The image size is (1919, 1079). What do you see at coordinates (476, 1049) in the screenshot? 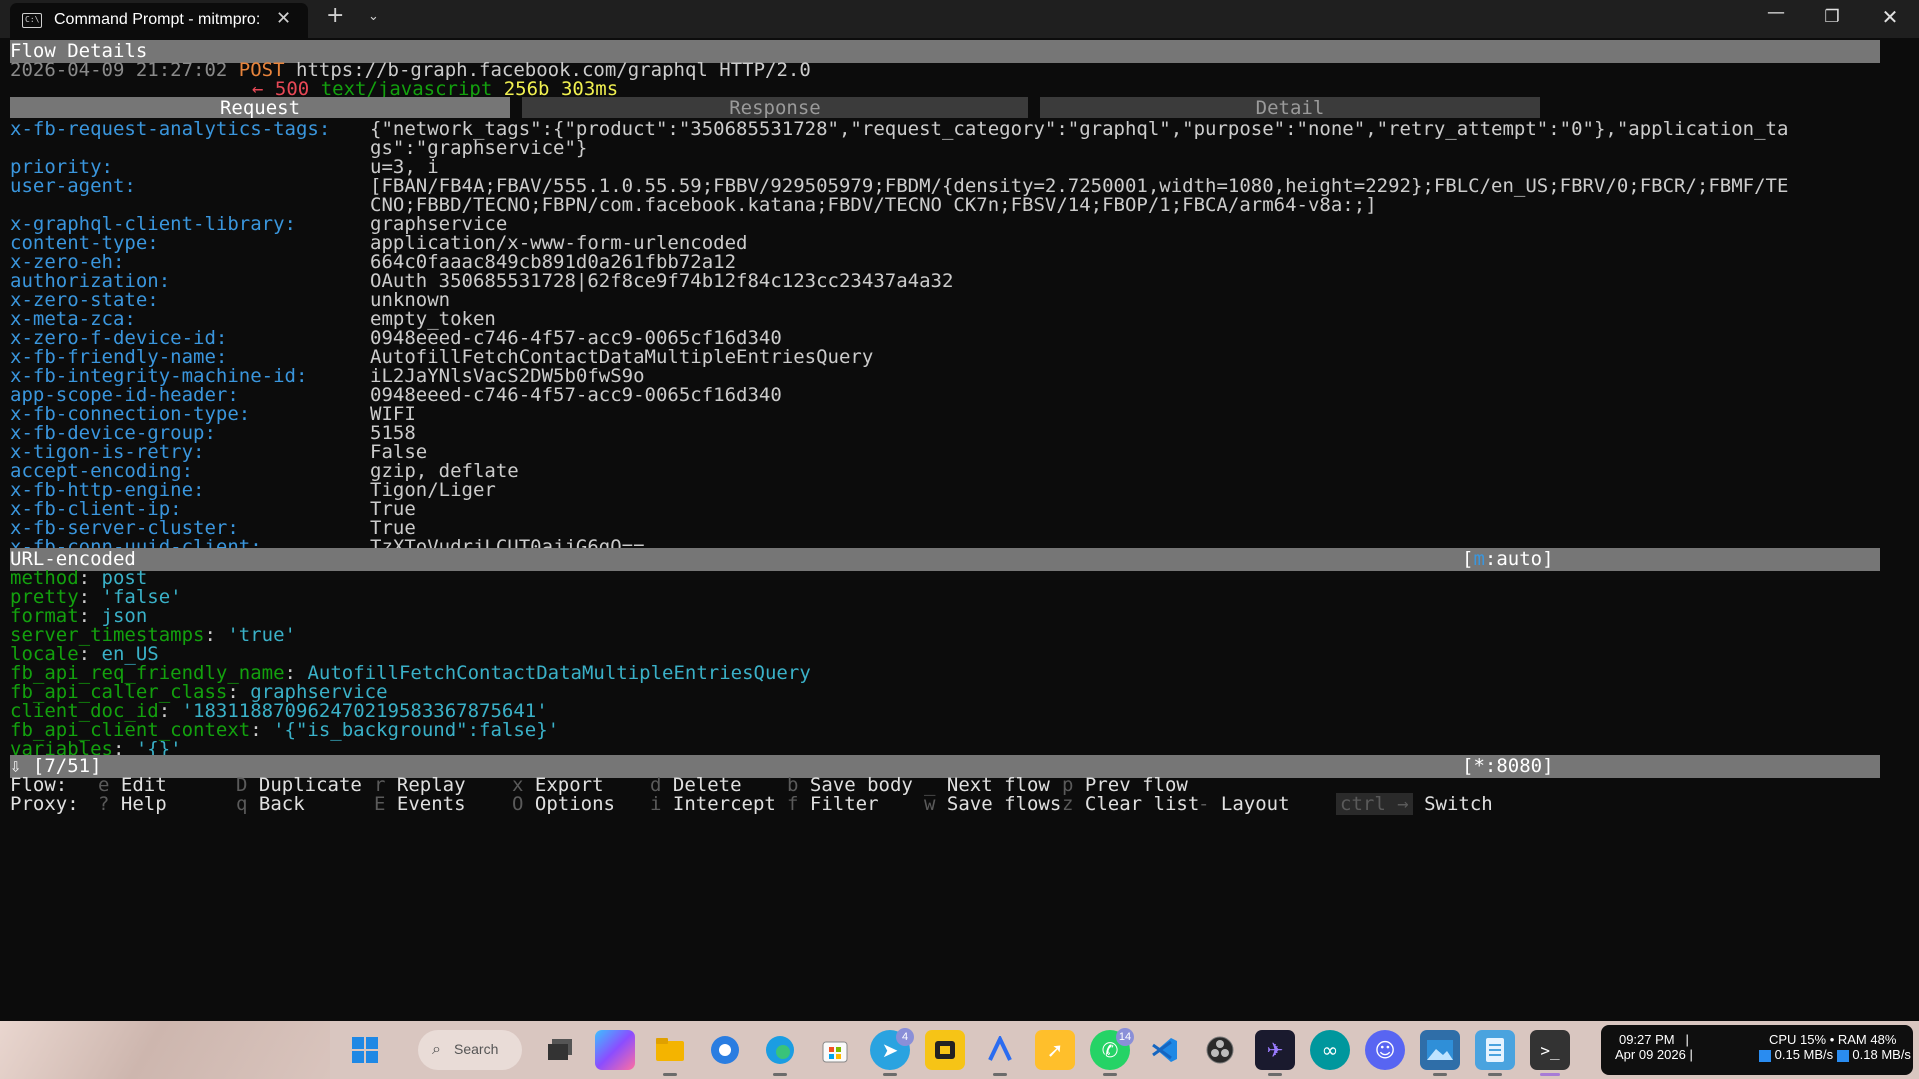
I see `search-placeholder: Search` at bounding box center [476, 1049].